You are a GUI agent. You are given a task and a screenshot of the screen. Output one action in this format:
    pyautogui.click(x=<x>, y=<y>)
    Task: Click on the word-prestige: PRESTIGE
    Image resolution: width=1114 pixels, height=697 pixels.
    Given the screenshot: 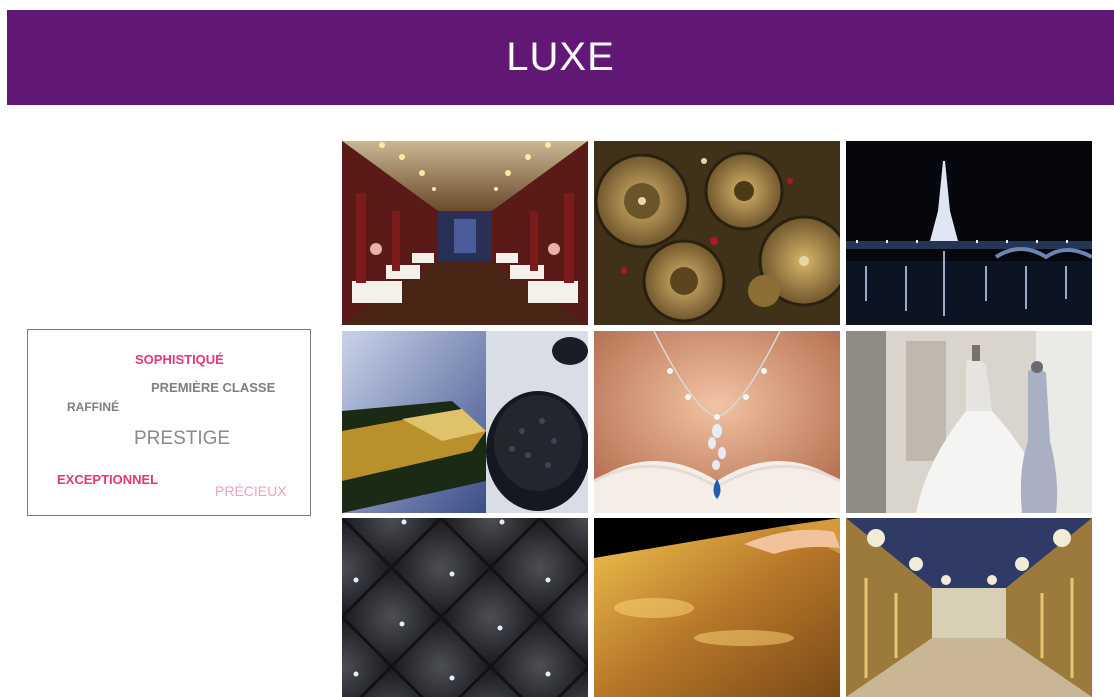 What is the action you would take?
    pyautogui.click(x=182, y=438)
    